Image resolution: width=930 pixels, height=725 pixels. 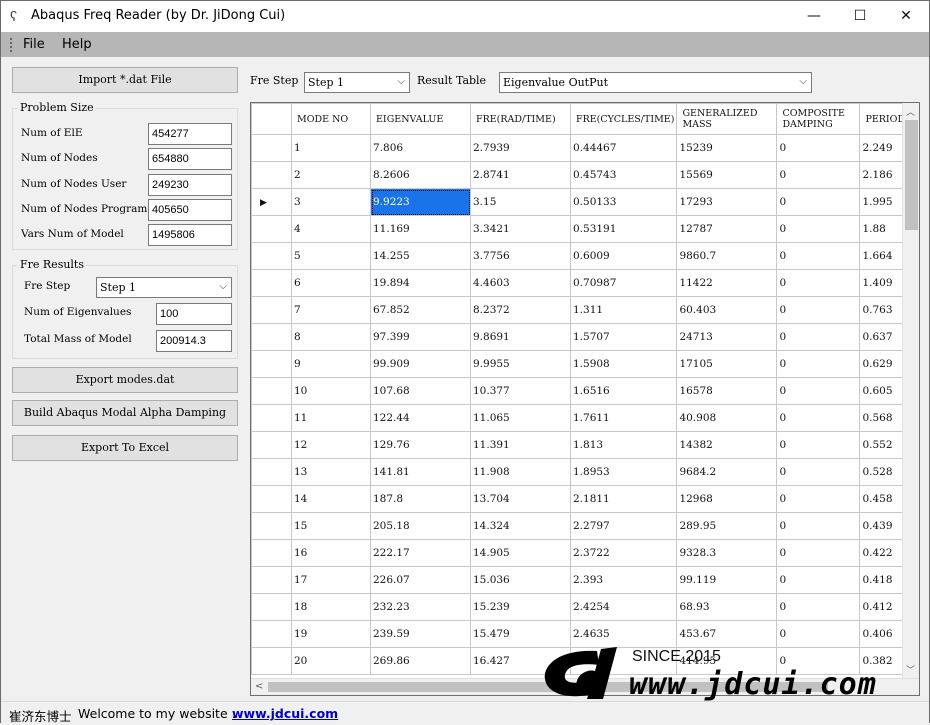 What do you see at coordinates (271, 119) in the screenshot?
I see `grid-corner-cell` at bounding box center [271, 119].